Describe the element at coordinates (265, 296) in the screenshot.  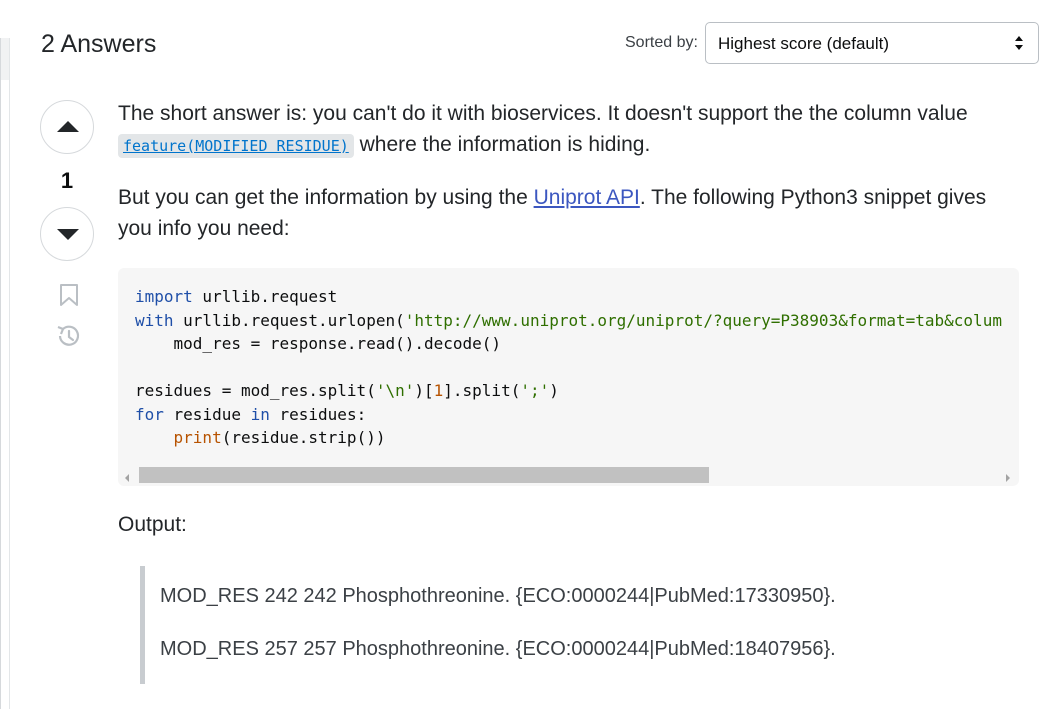
I see `code-text: urllib.request` at that location.